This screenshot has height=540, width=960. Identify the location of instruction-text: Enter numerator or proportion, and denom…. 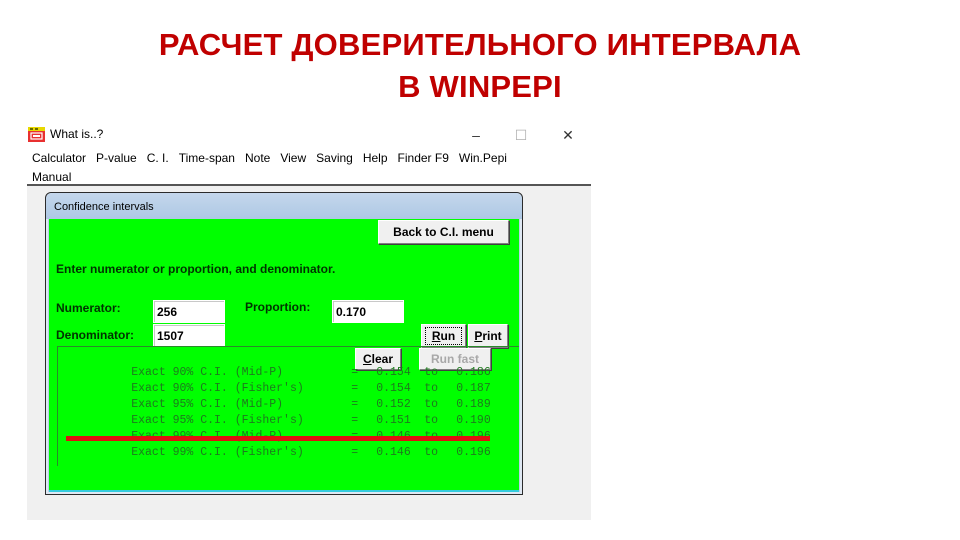
(196, 269).